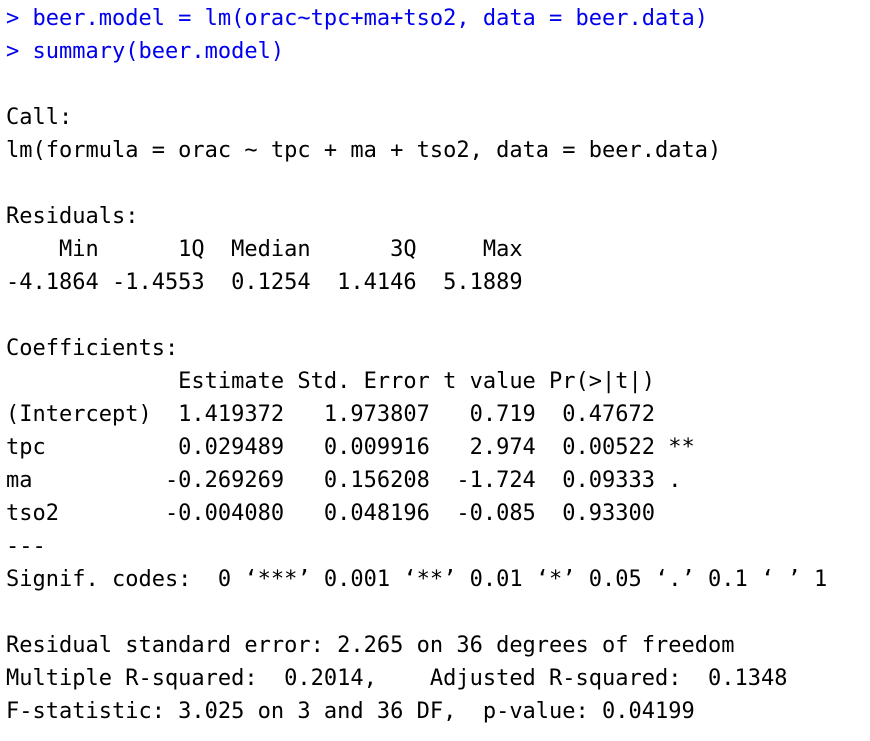 The width and height of the screenshot is (870, 741). I want to click on coefficient-row-ma: ma -0.269269 0.156208 -1.724 0.09333 ., so click(344, 480).